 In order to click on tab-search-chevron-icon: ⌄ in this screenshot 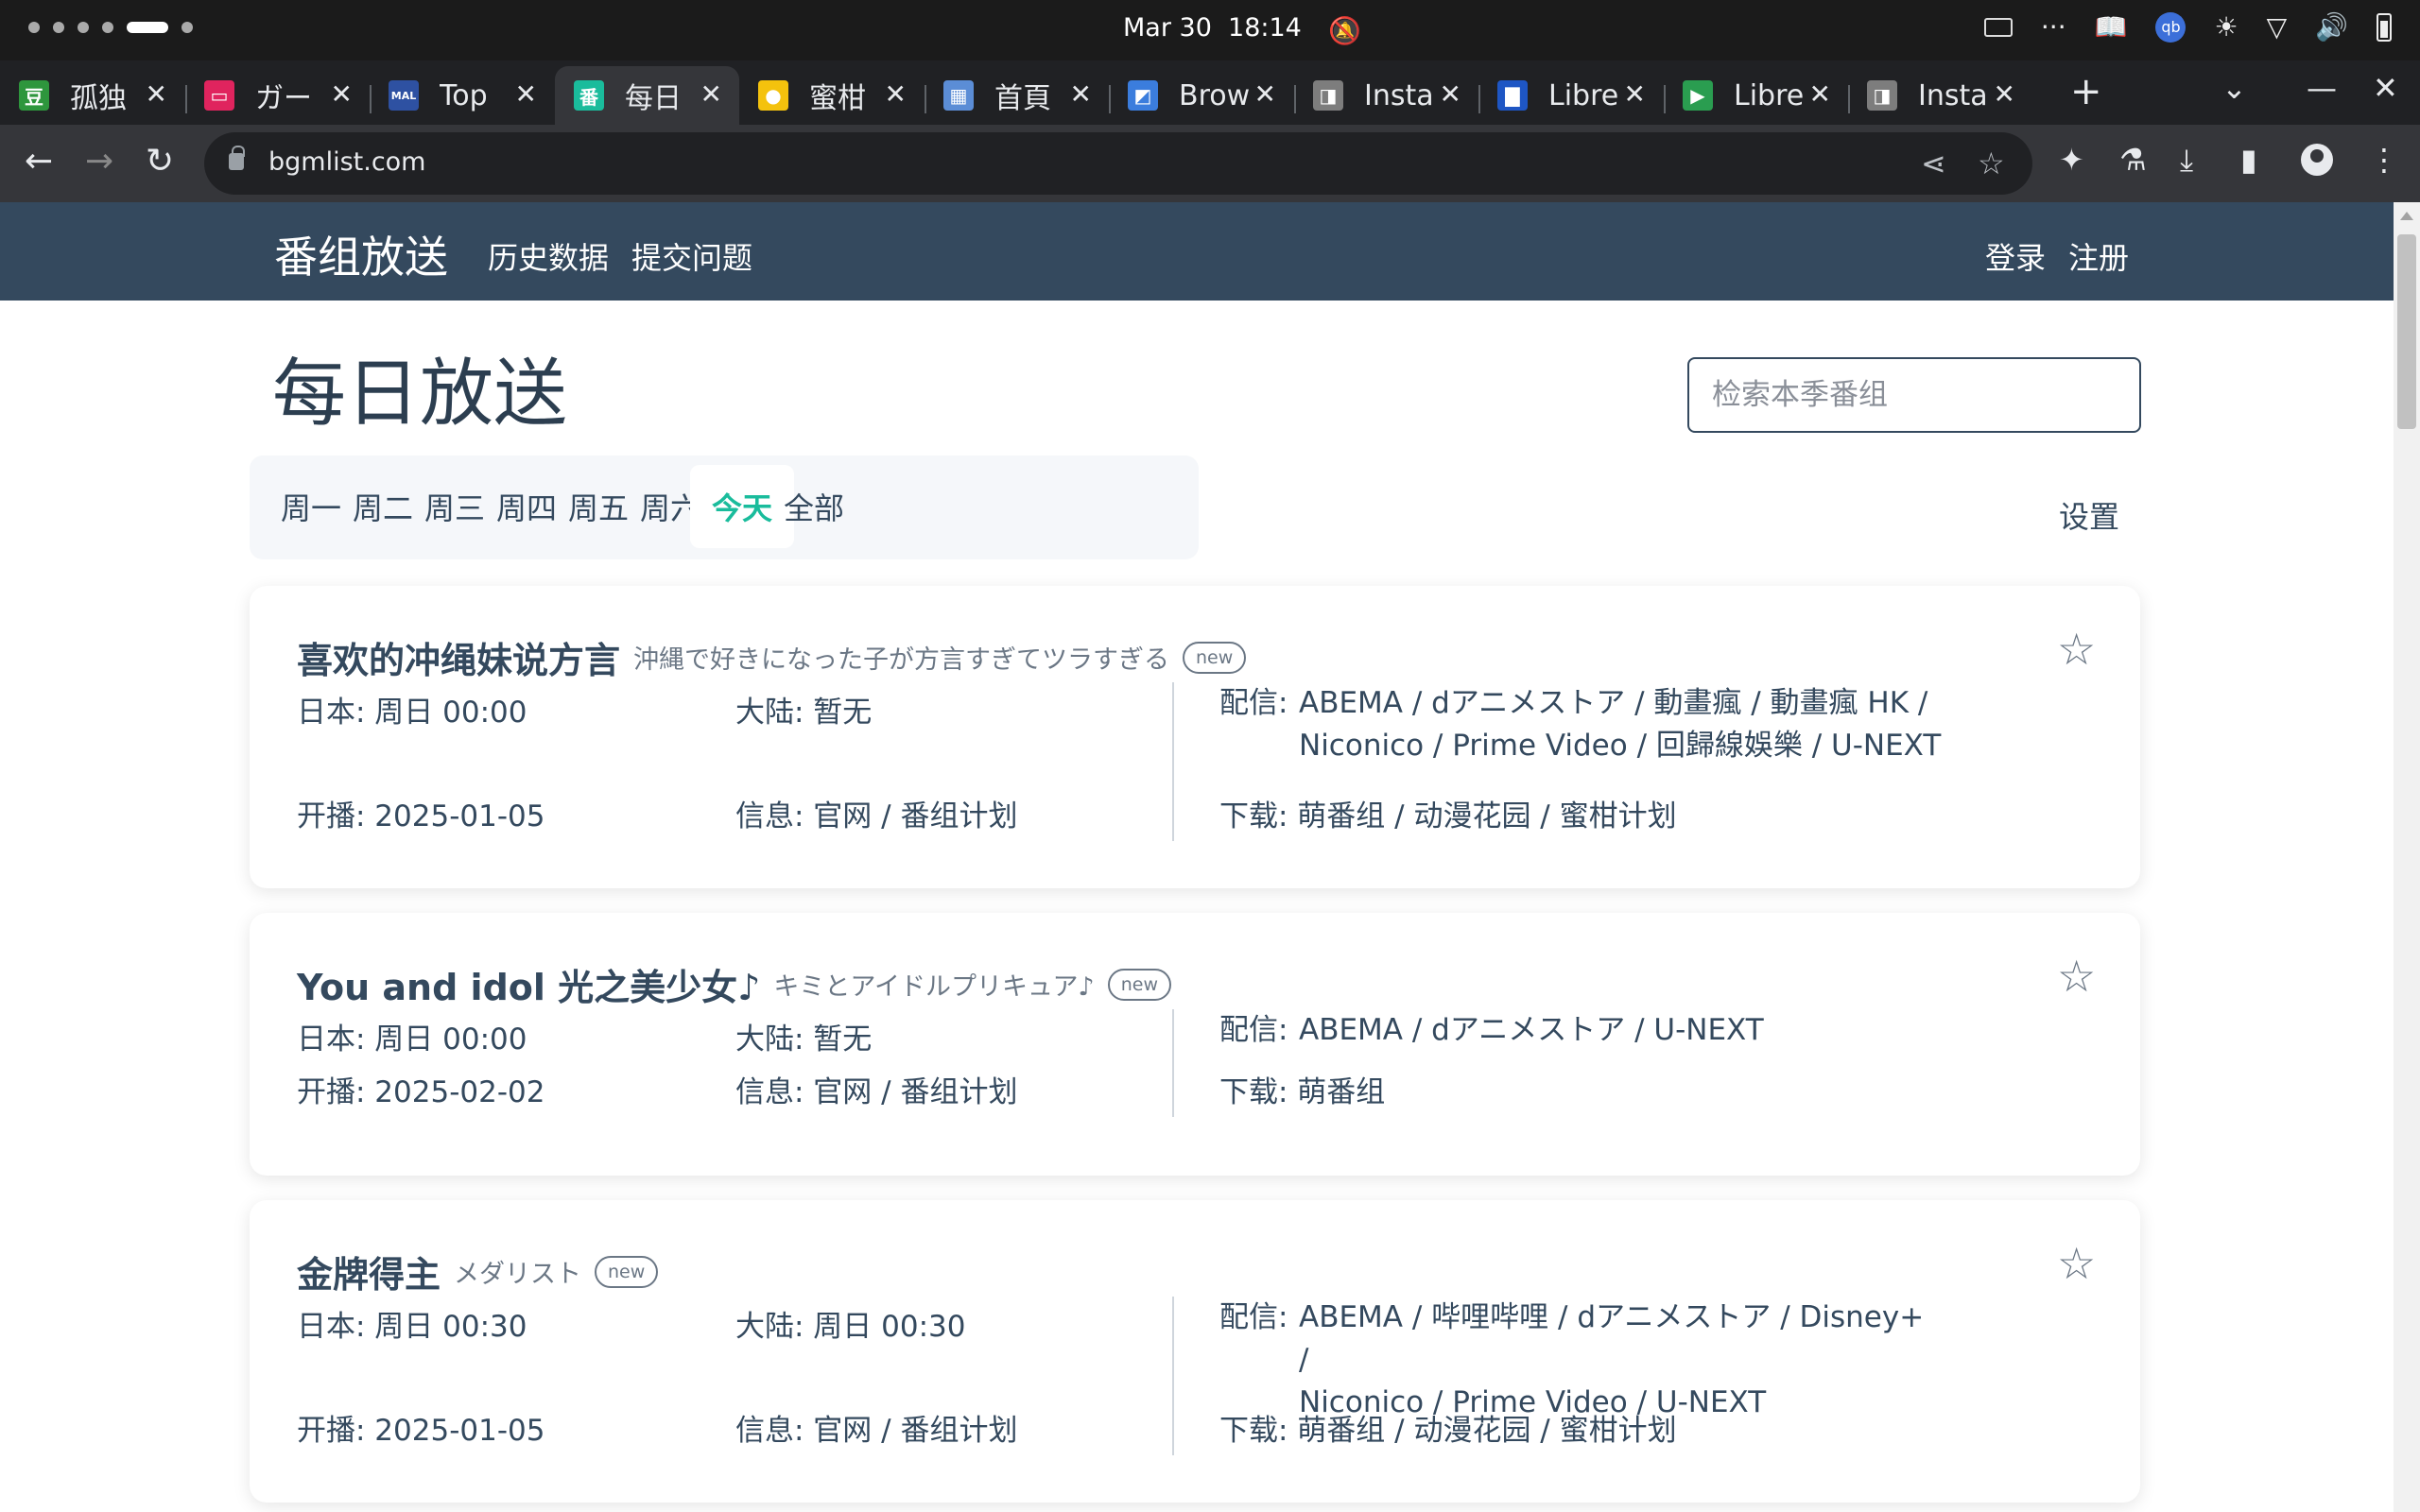, I will do `click(2234, 88)`.